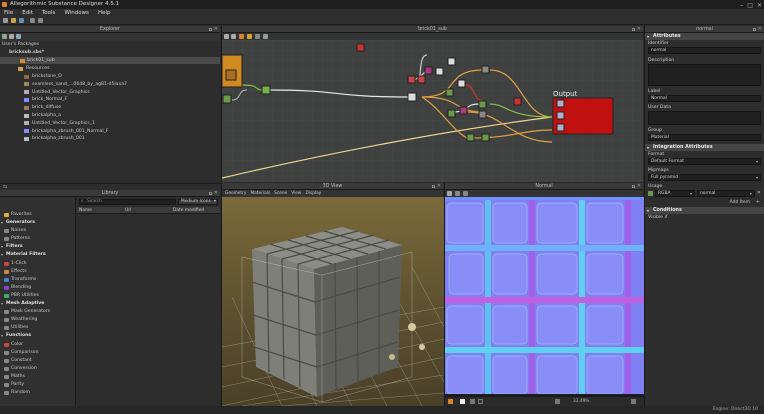  I want to click on usage-value-select: normal, so click(726, 193).